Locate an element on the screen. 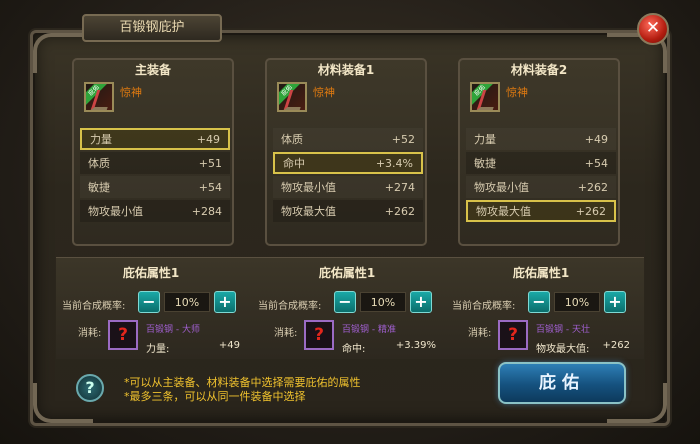  stat-value: +284 is located at coordinates (206, 211).